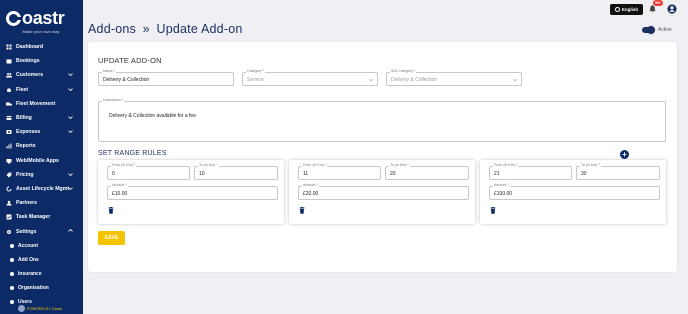 This screenshot has height=314, width=688. Describe the element at coordinates (626, 9) in the screenshot. I see `language-button: English` at that location.